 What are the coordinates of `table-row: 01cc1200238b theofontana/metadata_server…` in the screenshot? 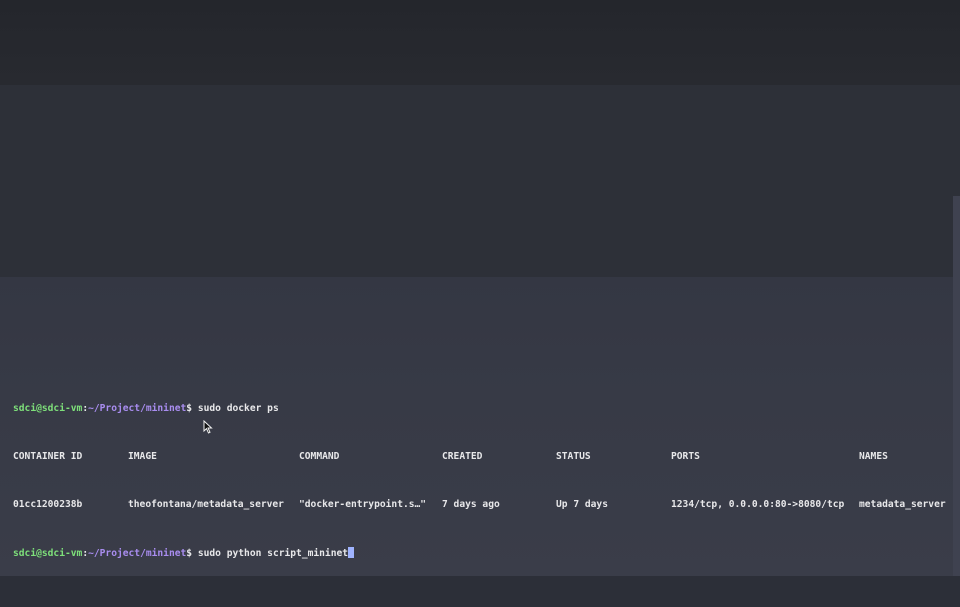 It's located at (483, 505).